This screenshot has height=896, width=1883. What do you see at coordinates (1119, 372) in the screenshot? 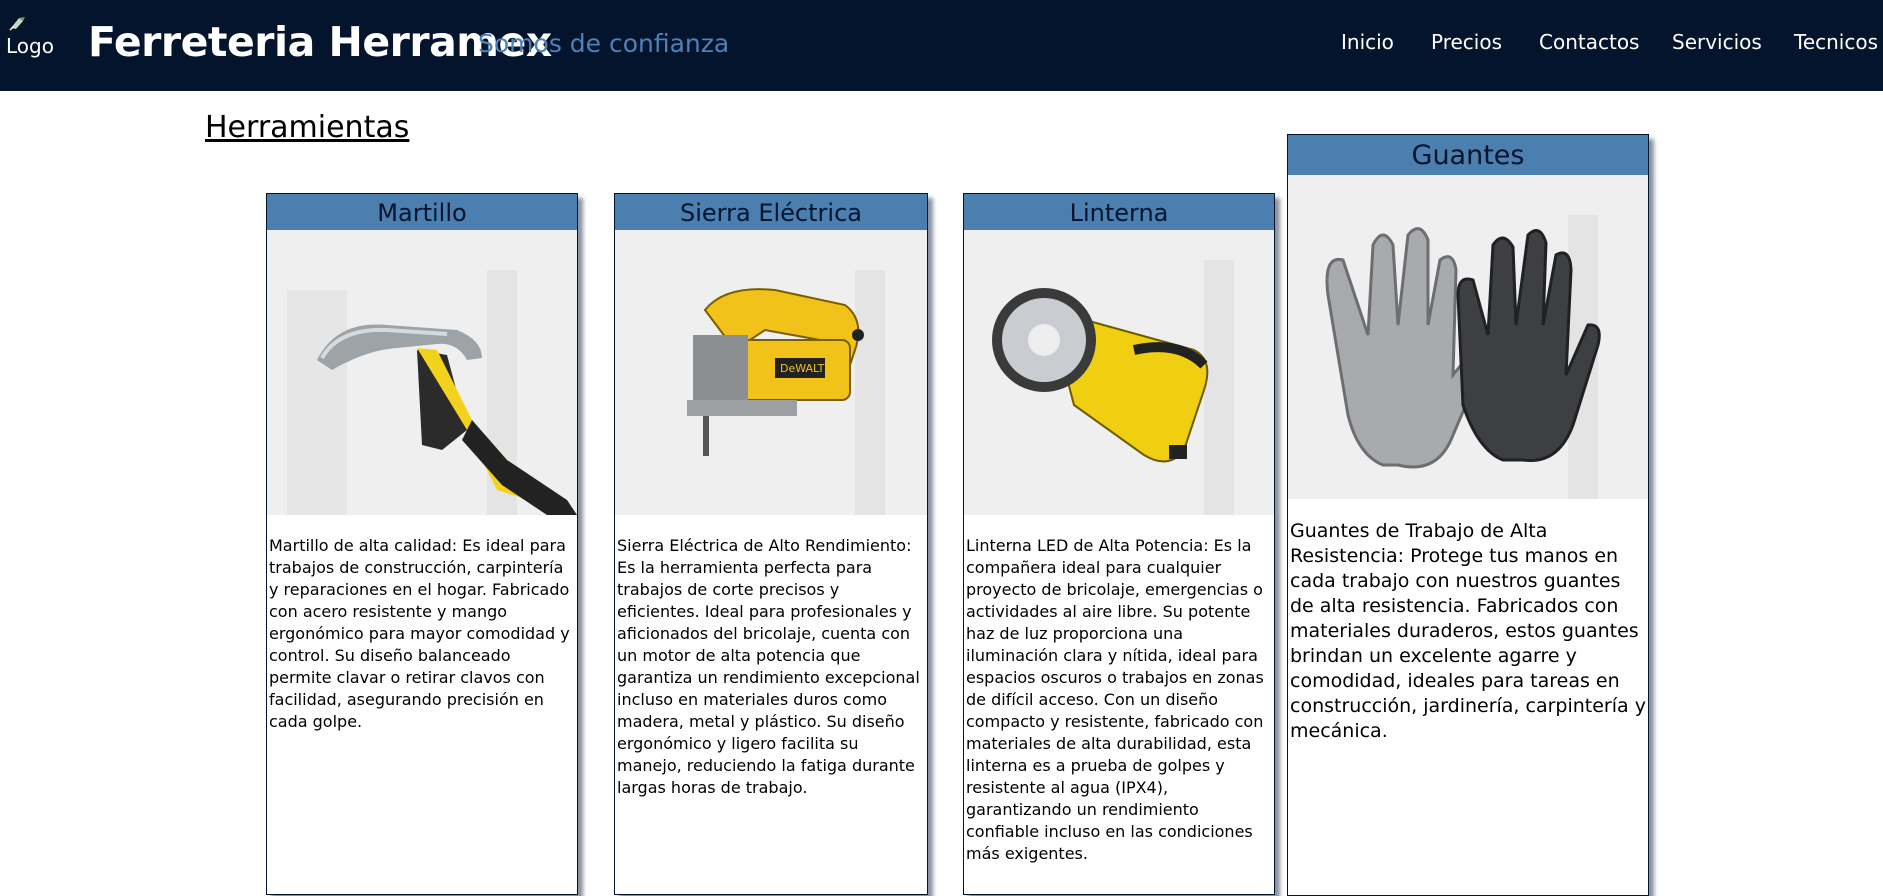
I see `flashlight-image` at bounding box center [1119, 372].